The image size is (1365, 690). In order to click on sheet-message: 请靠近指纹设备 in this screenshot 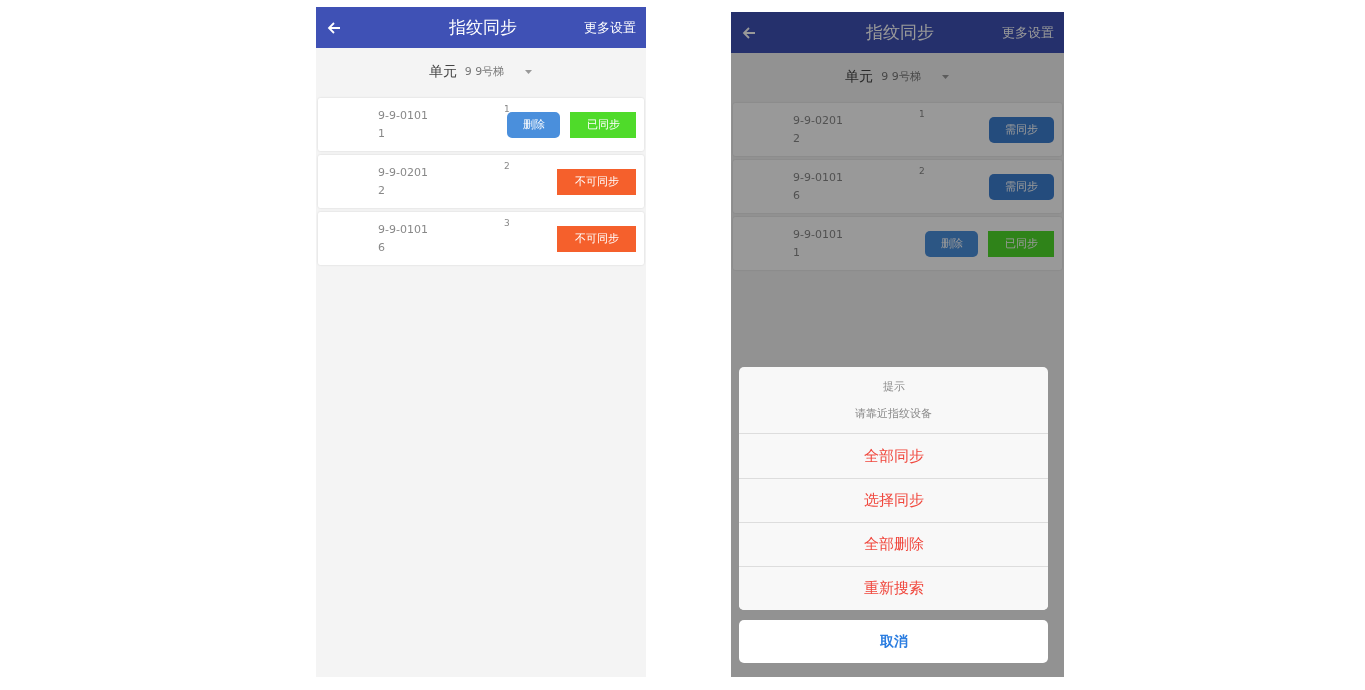, I will do `click(893, 413)`.